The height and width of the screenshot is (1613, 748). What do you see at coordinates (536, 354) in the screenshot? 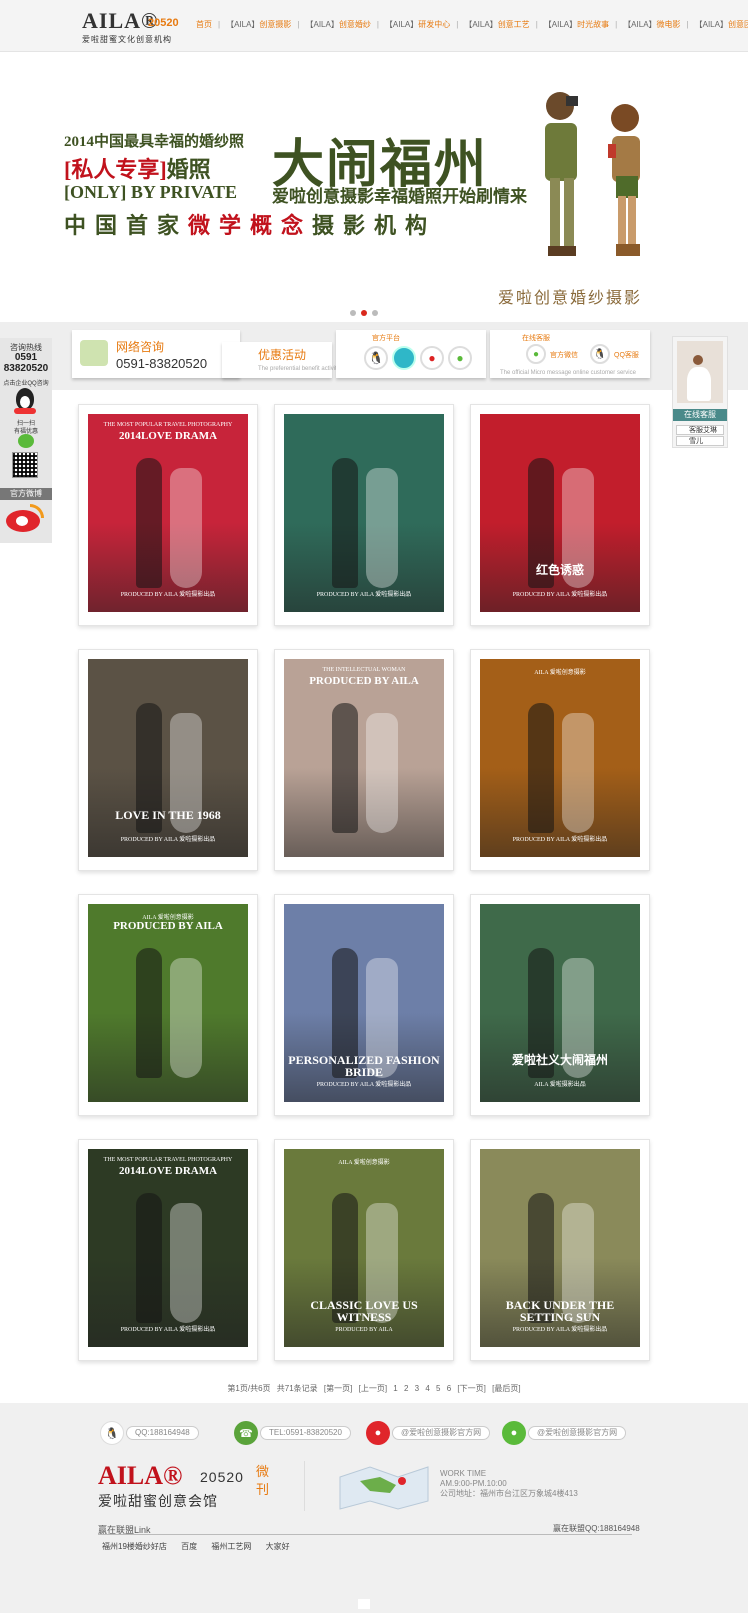
I see `wechat-service-icon: ●` at bounding box center [536, 354].